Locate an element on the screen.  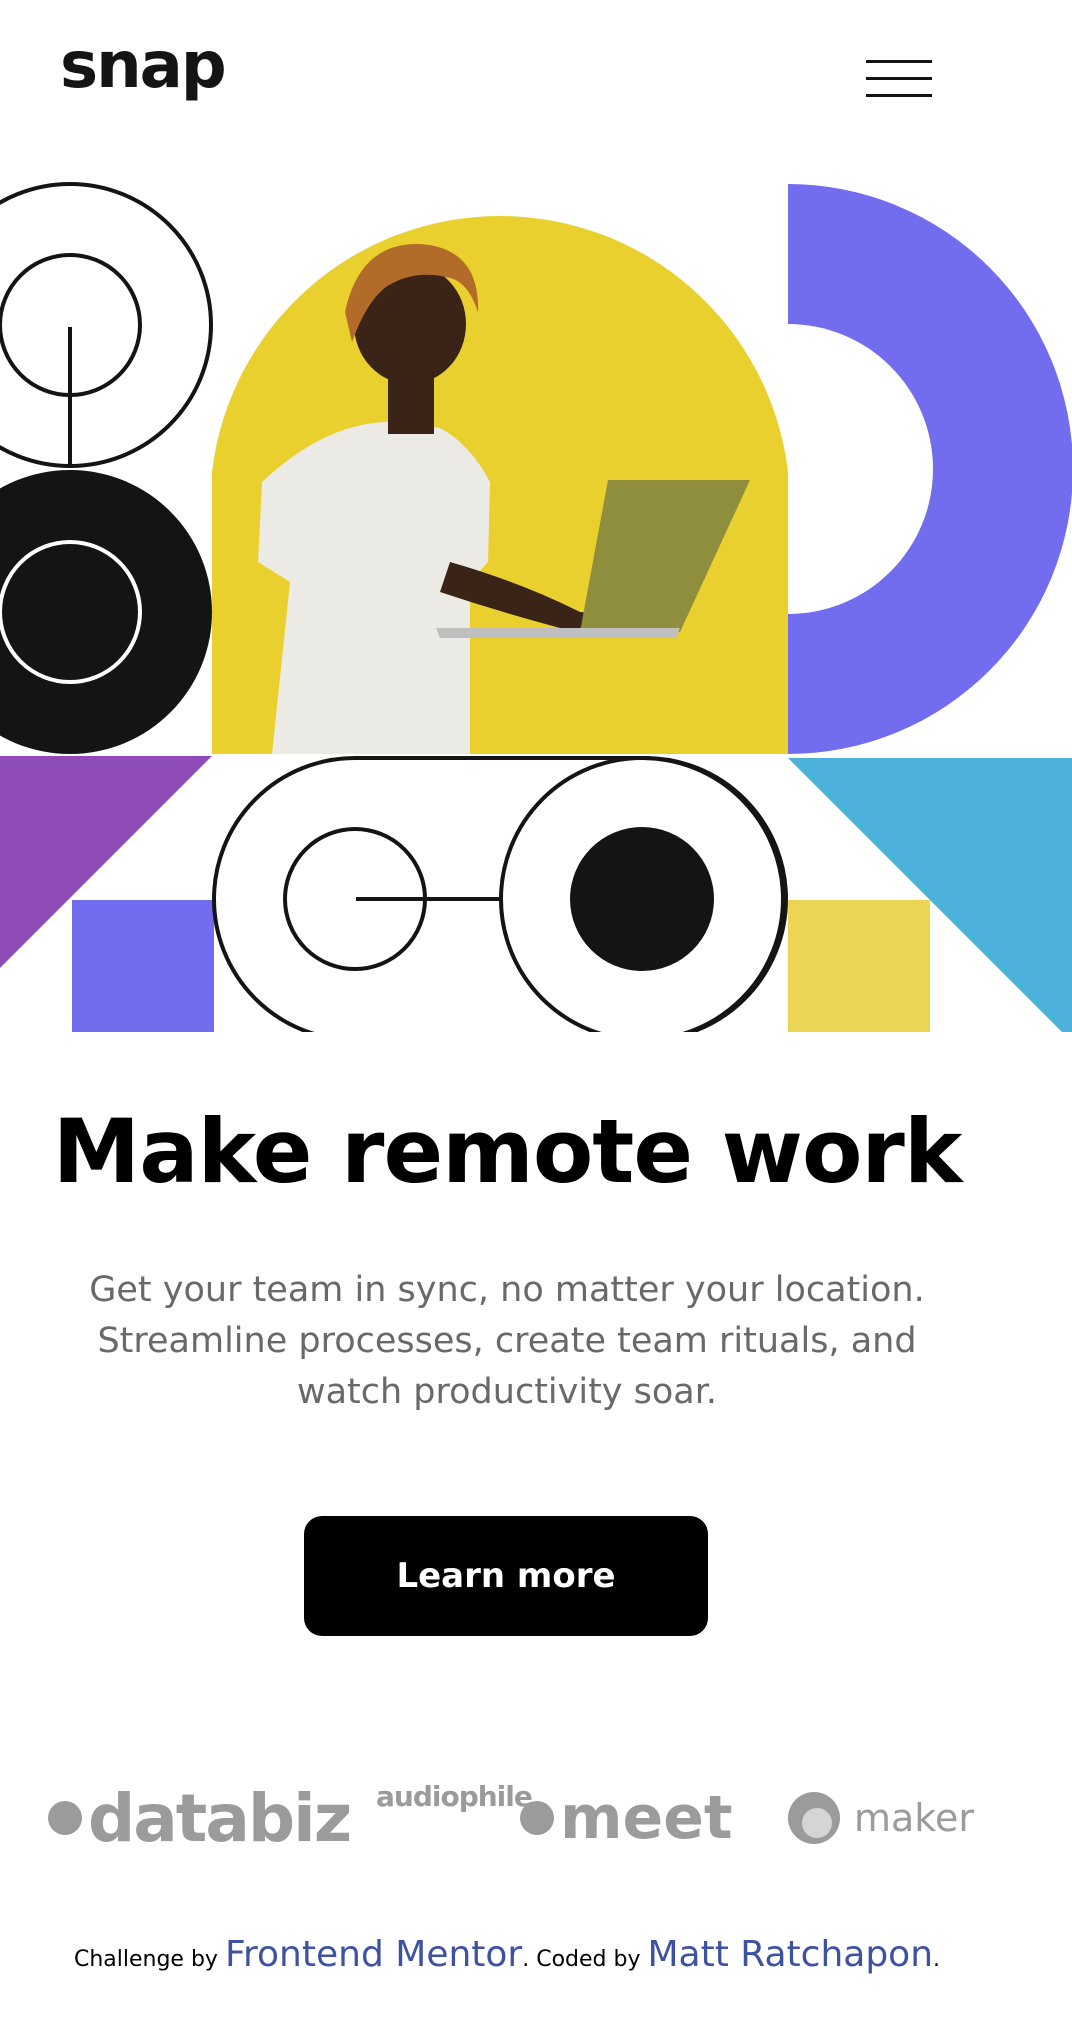
learn-more-button: Learn more is located at coordinates (506, 1576).